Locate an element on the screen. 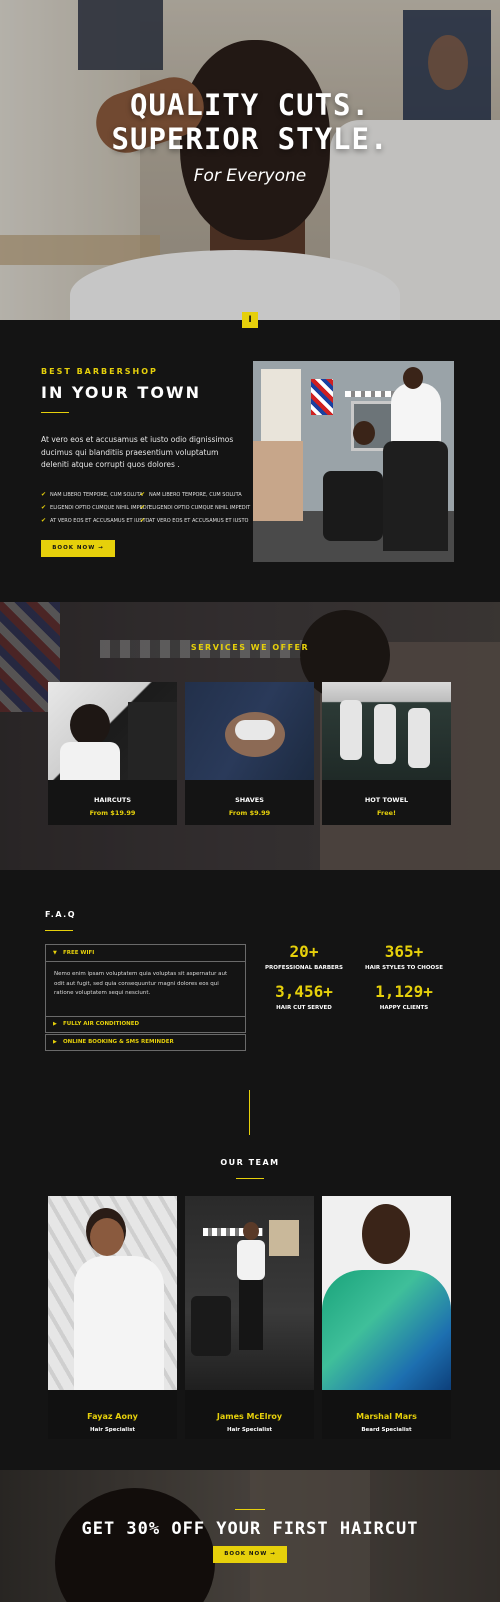 This screenshot has height=1602, width=500. stat-label: HAIR STYLES TO CHOOSE is located at coordinates (404, 968).